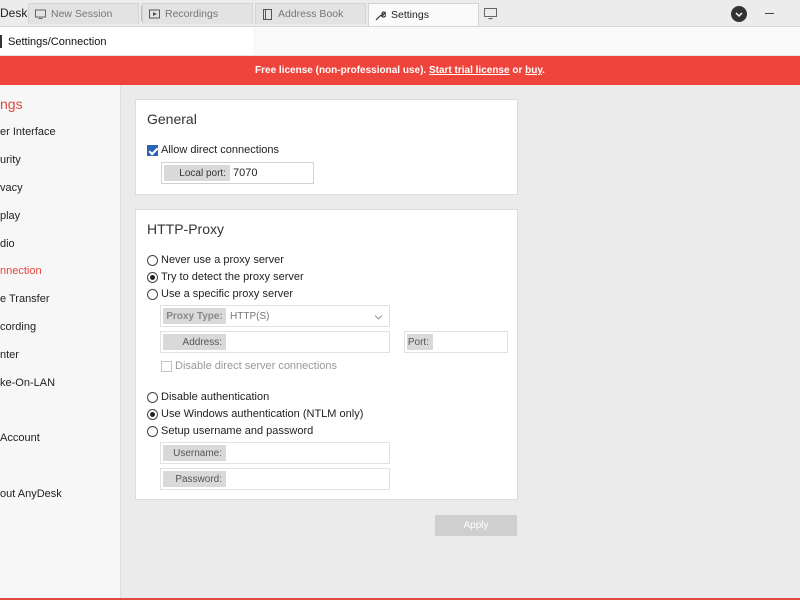 Image resolution: width=800 pixels, height=600 pixels. What do you see at coordinates (11, 188) in the screenshot?
I see `sidebar-item-privacy: vacy` at bounding box center [11, 188].